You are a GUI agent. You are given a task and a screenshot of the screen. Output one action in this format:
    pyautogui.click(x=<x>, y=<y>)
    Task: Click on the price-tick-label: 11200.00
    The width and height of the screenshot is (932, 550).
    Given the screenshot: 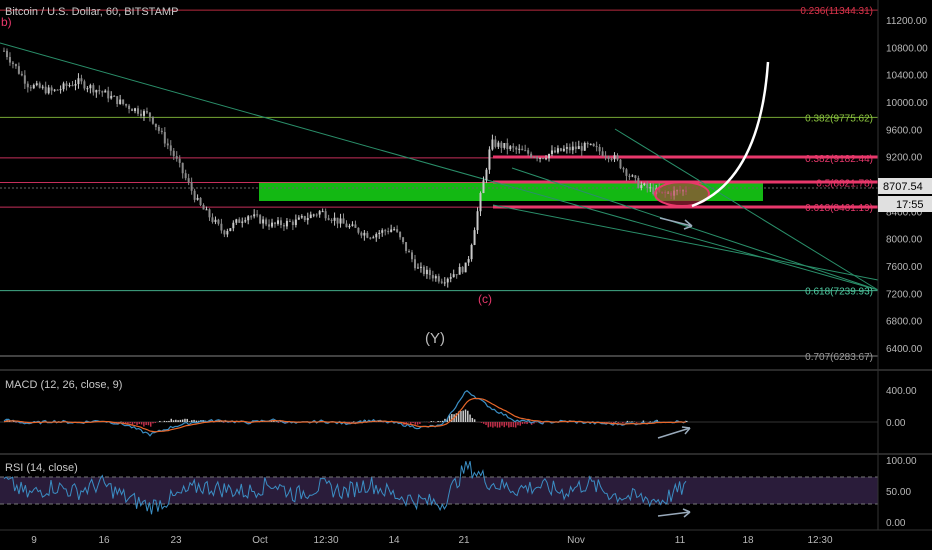 What is the action you would take?
    pyautogui.click(x=906, y=21)
    